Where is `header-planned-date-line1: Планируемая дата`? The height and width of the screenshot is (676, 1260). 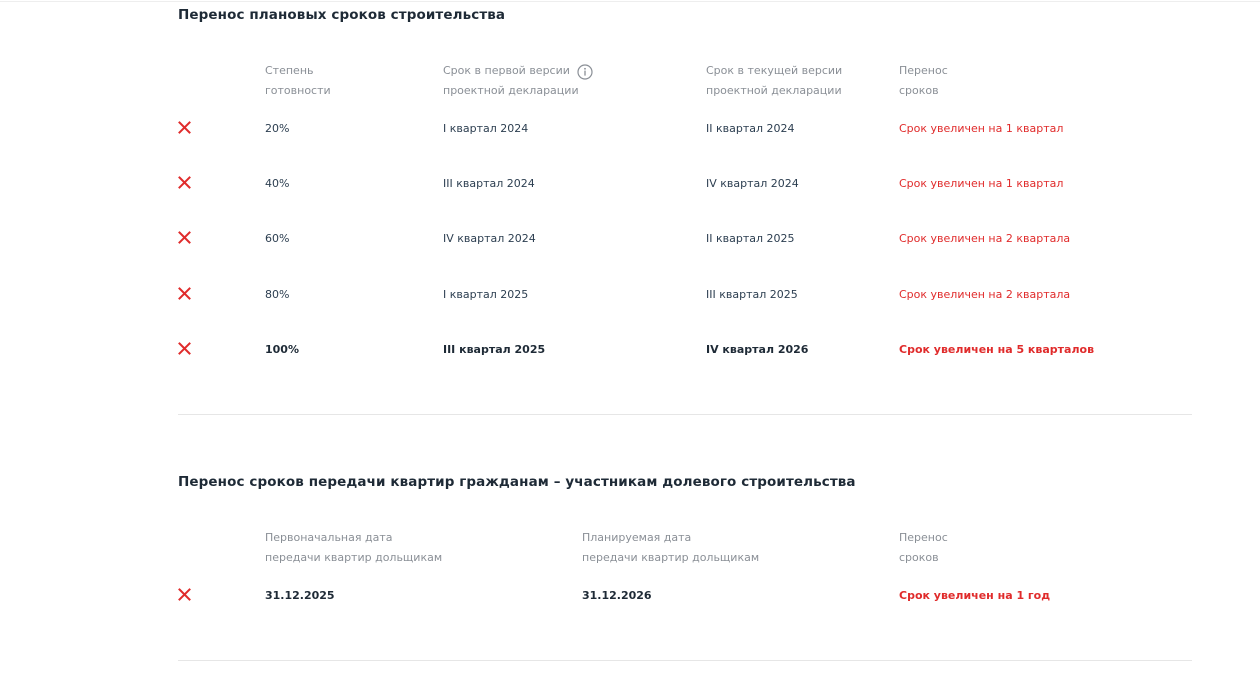
header-planned-date-line1: Планируемая дата is located at coordinates (637, 537).